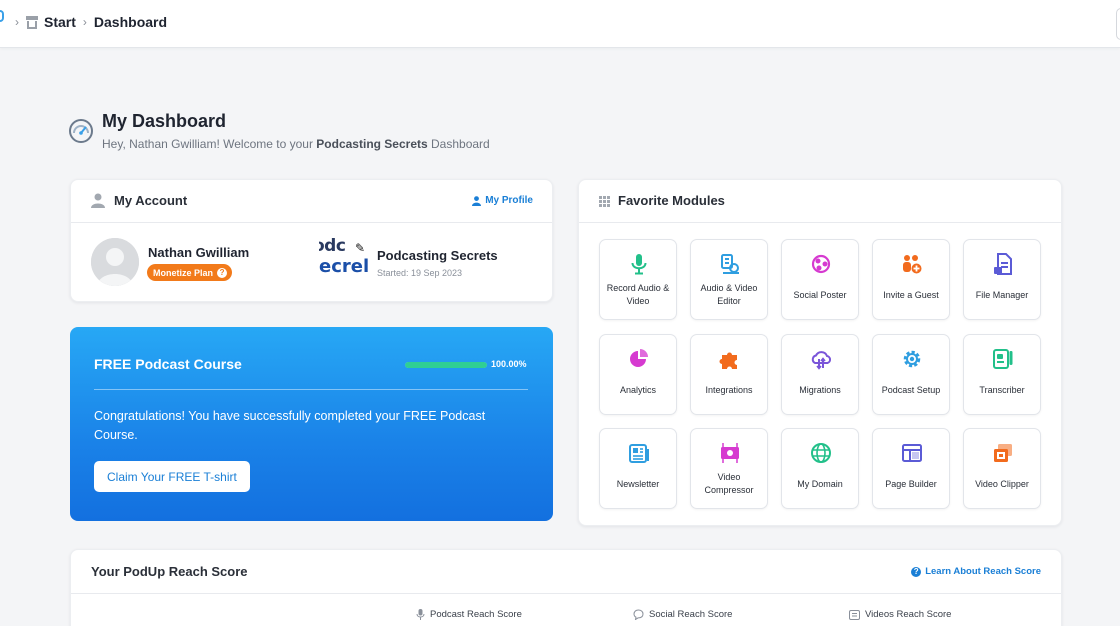 The image size is (1120, 626). Describe the element at coordinates (115, 262) in the screenshot. I see `avatar` at that location.